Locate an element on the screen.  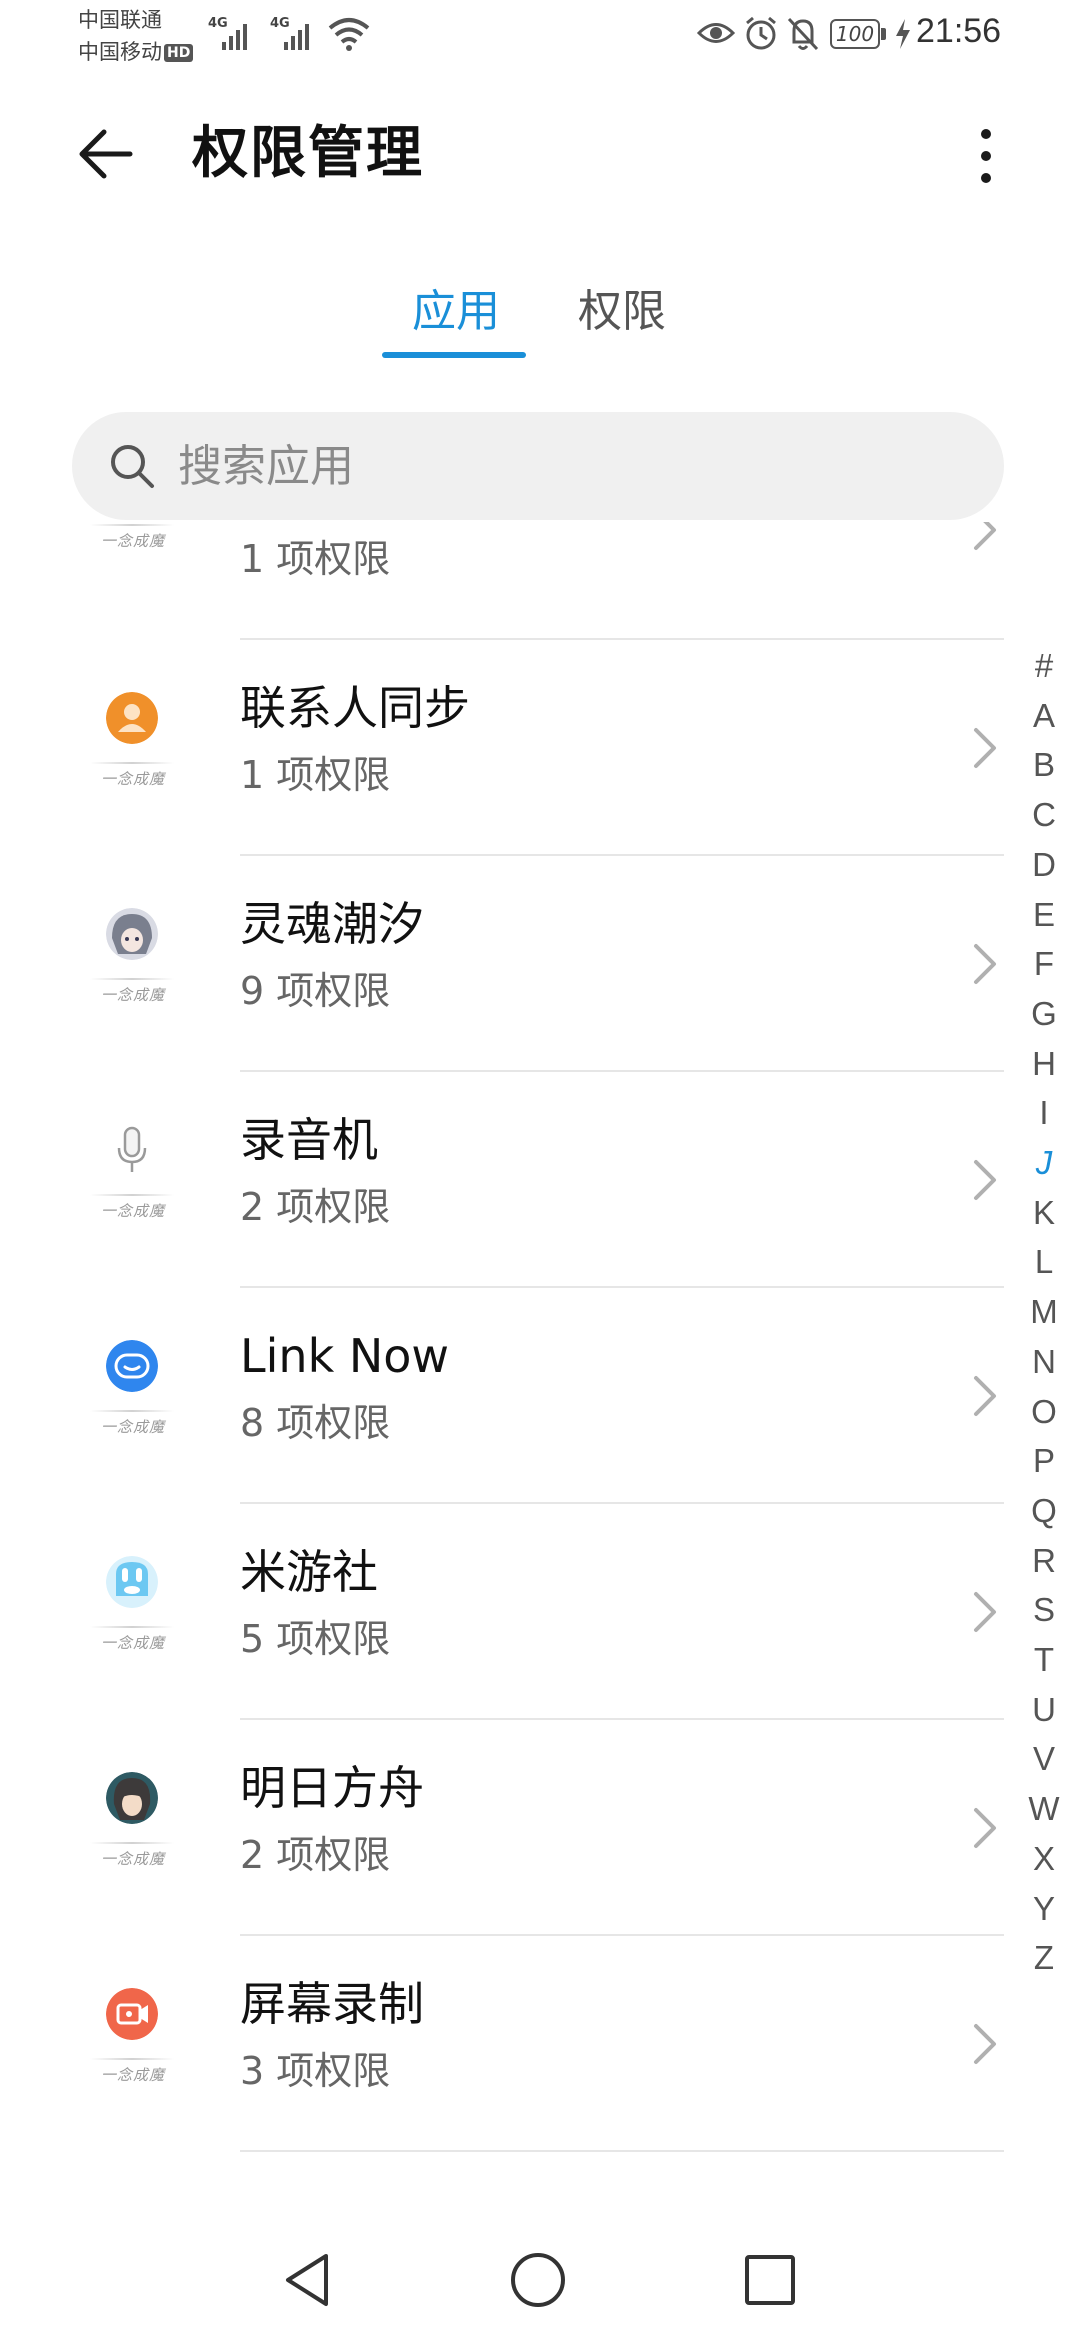
app-permission-count: 5 项权限 is located at coordinates (315, 1639).